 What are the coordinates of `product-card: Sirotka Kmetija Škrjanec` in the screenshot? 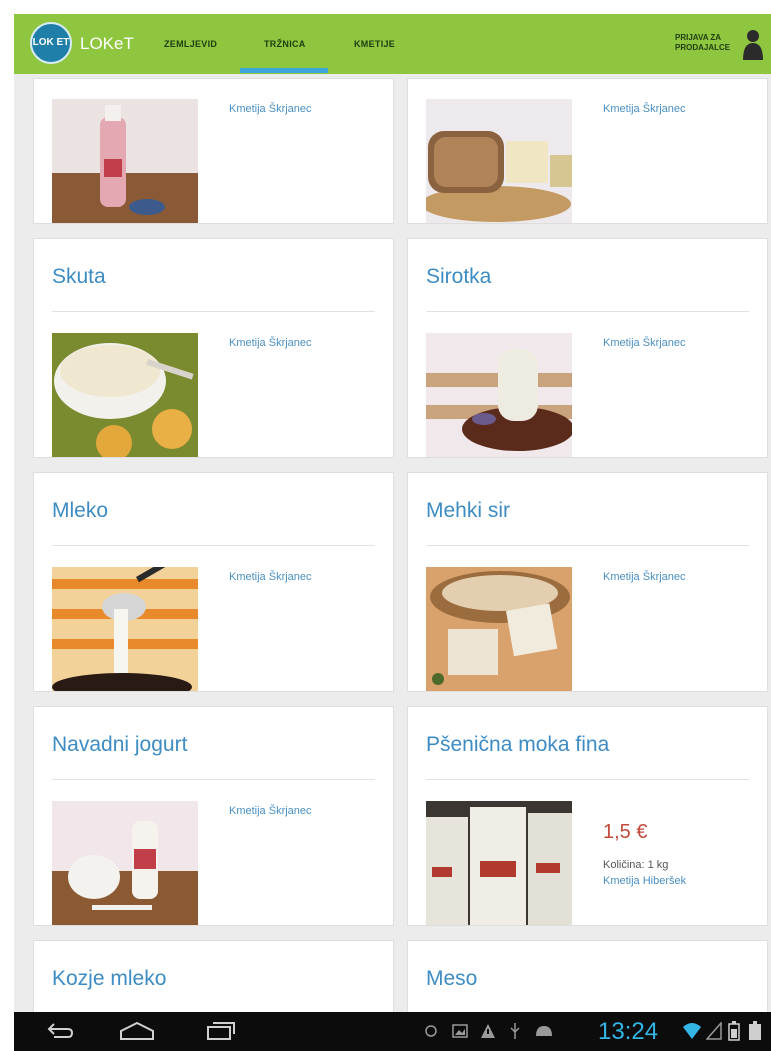 It's located at (587, 348).